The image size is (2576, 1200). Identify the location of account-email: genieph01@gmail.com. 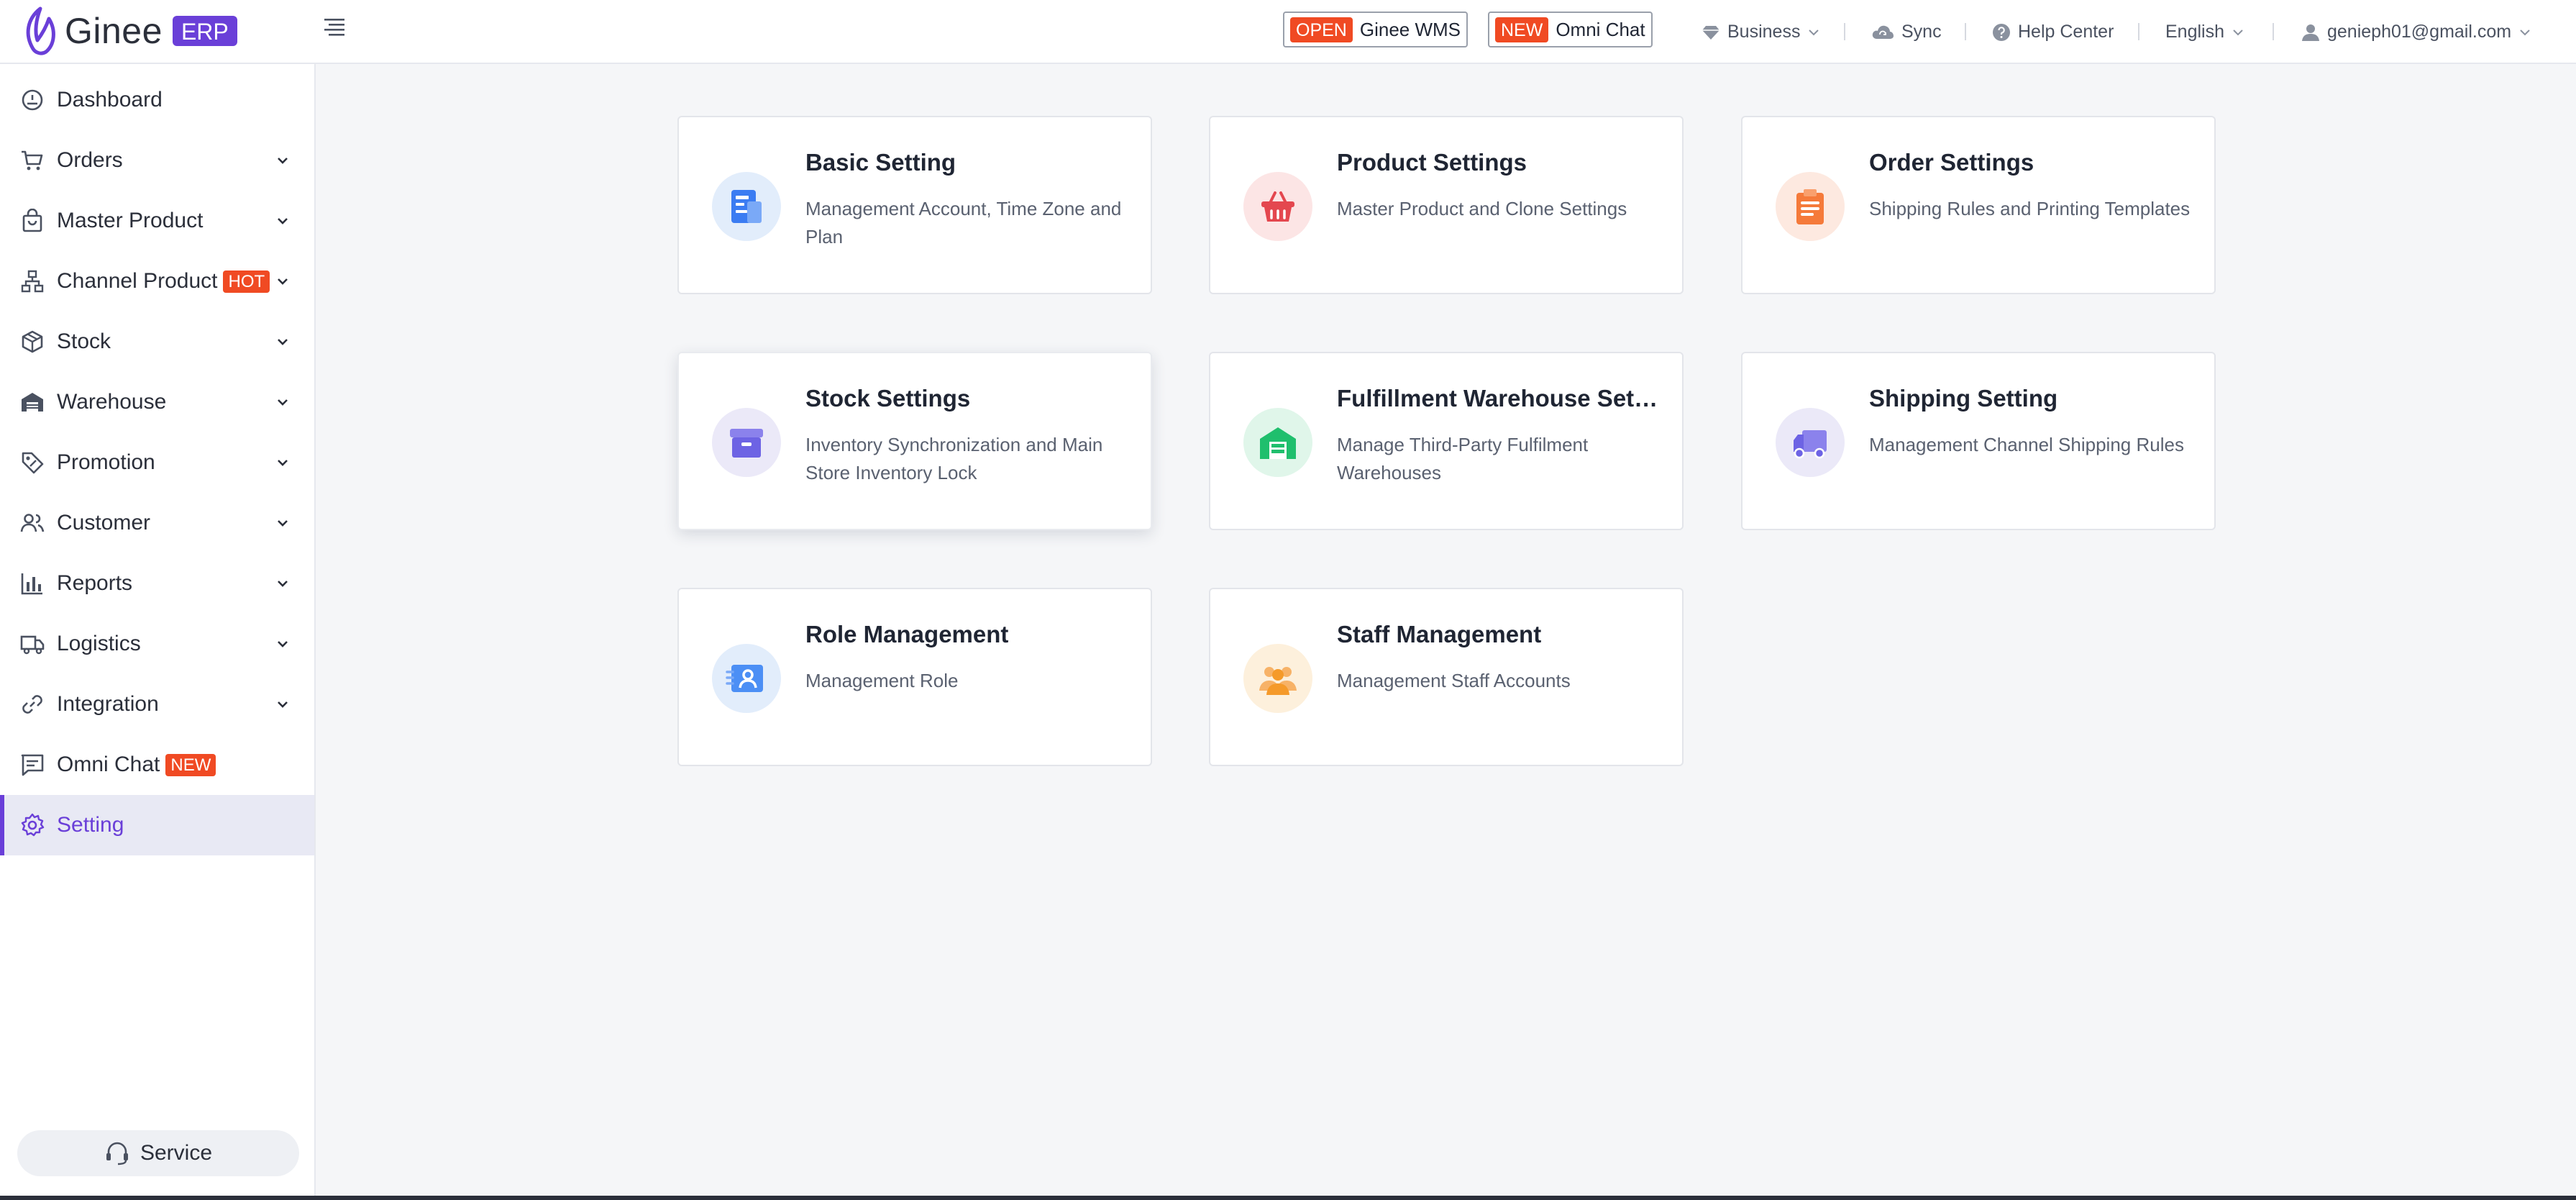
(2419, 32).